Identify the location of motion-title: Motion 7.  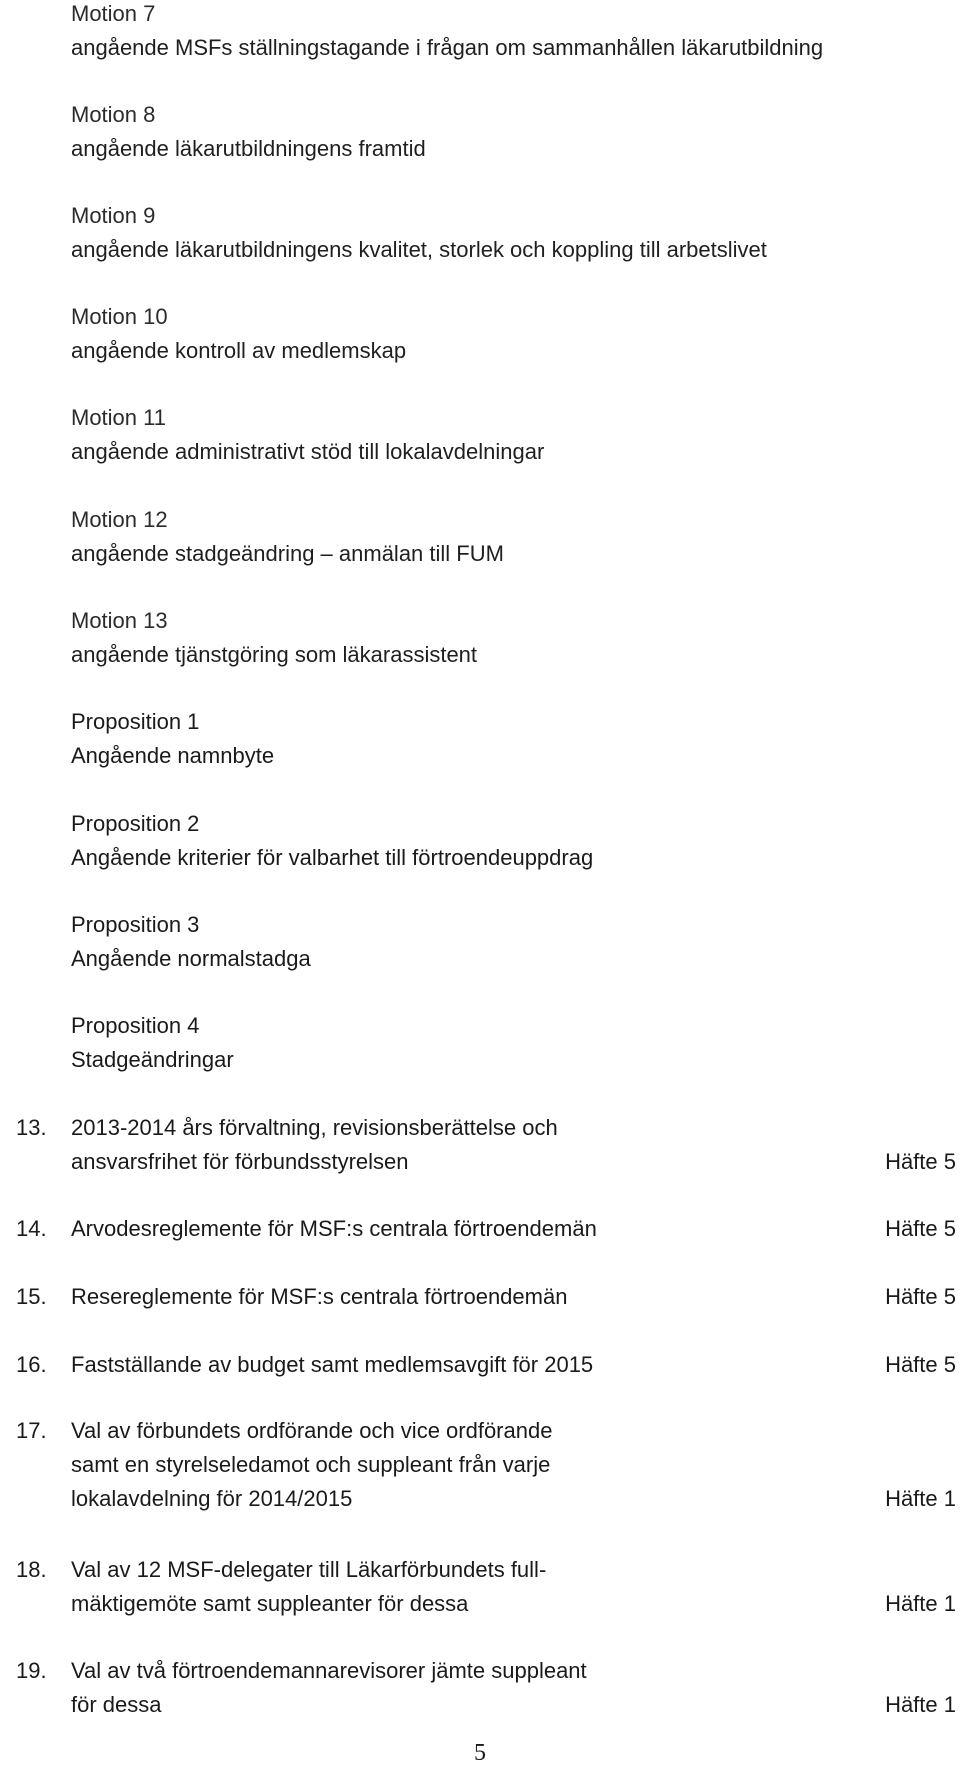
(113, 13).